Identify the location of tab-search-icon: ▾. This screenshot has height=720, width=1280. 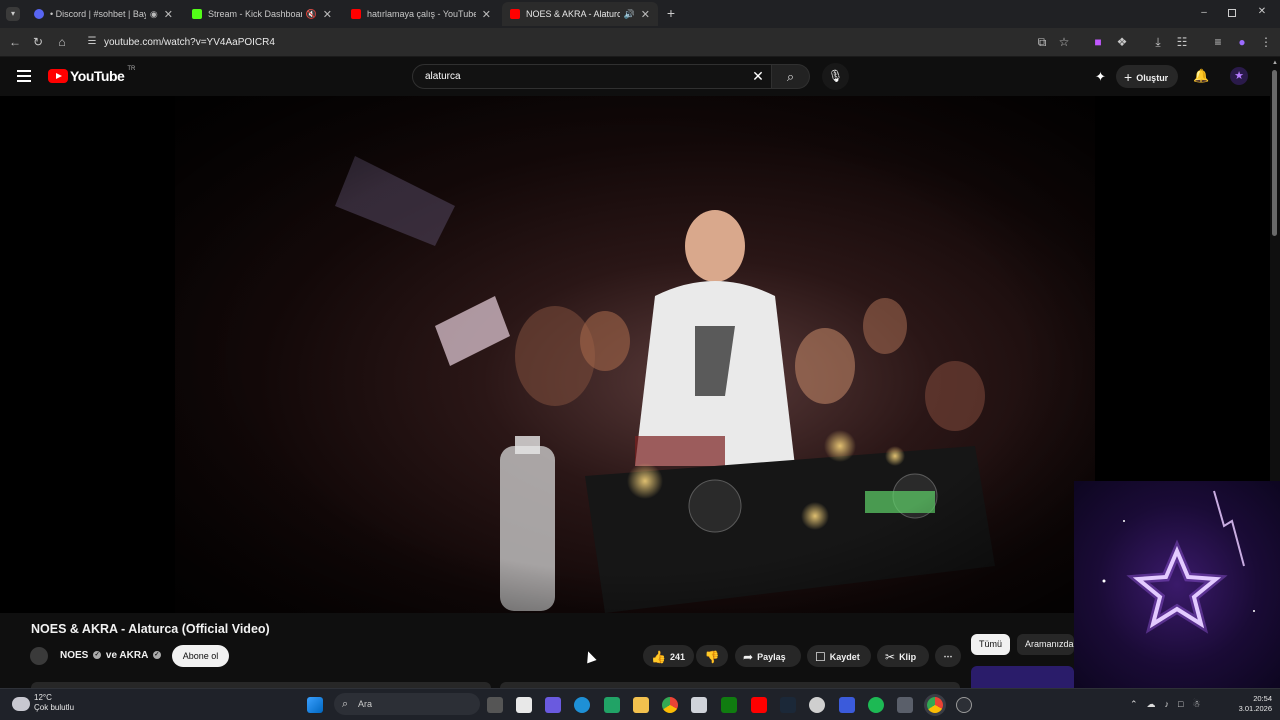
(13, 14).